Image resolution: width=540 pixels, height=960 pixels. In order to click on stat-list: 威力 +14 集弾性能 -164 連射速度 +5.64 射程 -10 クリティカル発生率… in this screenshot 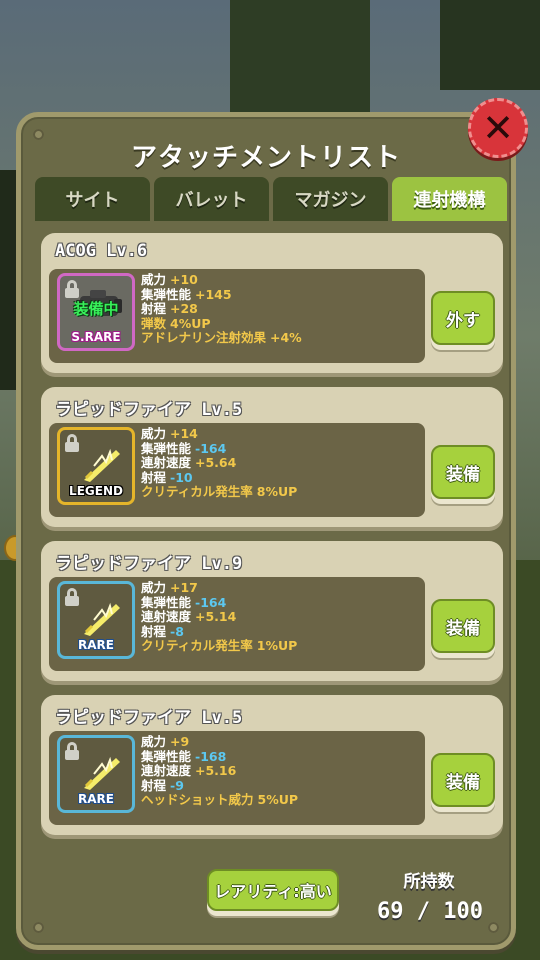, I will do `click(281, 463)`.